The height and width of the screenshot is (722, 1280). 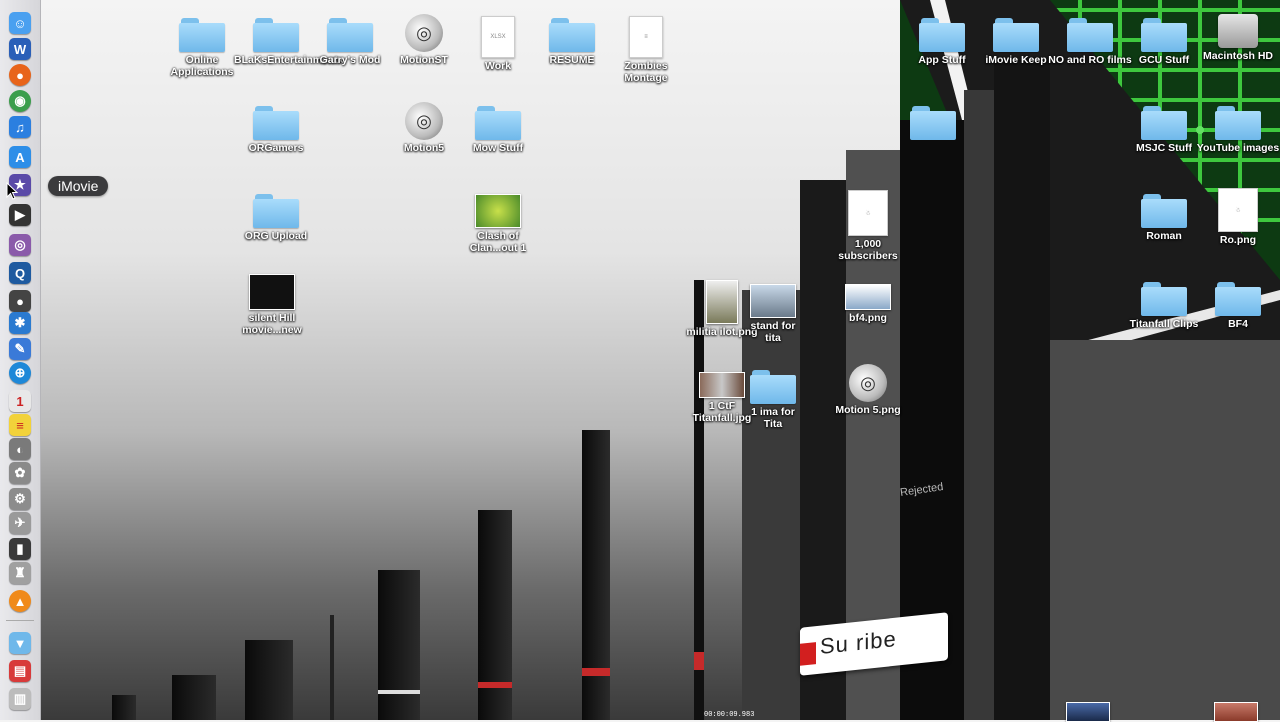 I want to click on system-preferences-icon: ⚙, so click(x=20, y=499).